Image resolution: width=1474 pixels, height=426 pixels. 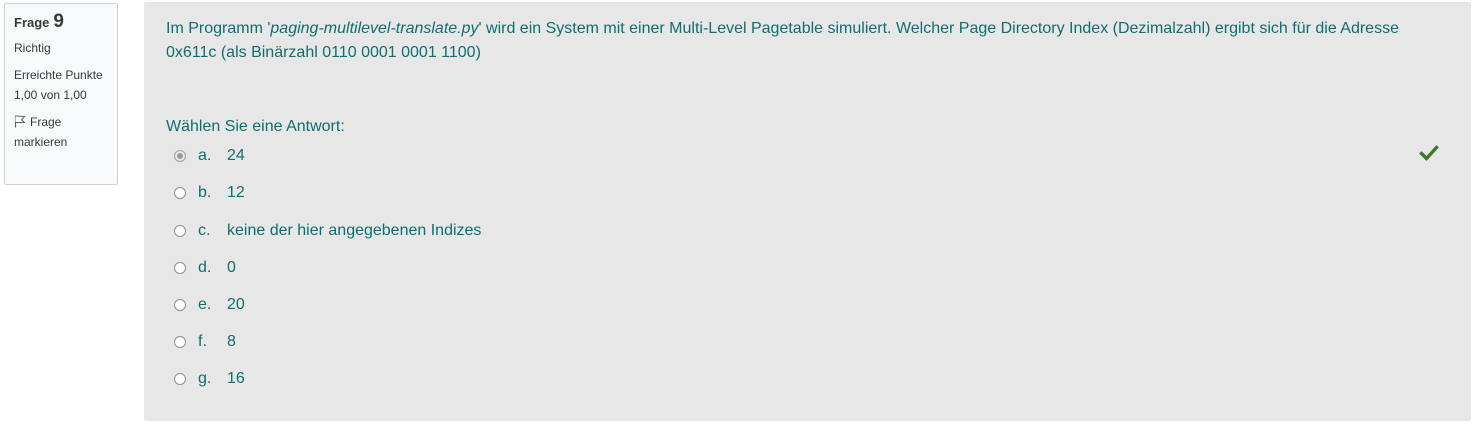 I want to click on answer-option-c: c. keine der hier angegebenen Indizes, so click(x=804, y=231).